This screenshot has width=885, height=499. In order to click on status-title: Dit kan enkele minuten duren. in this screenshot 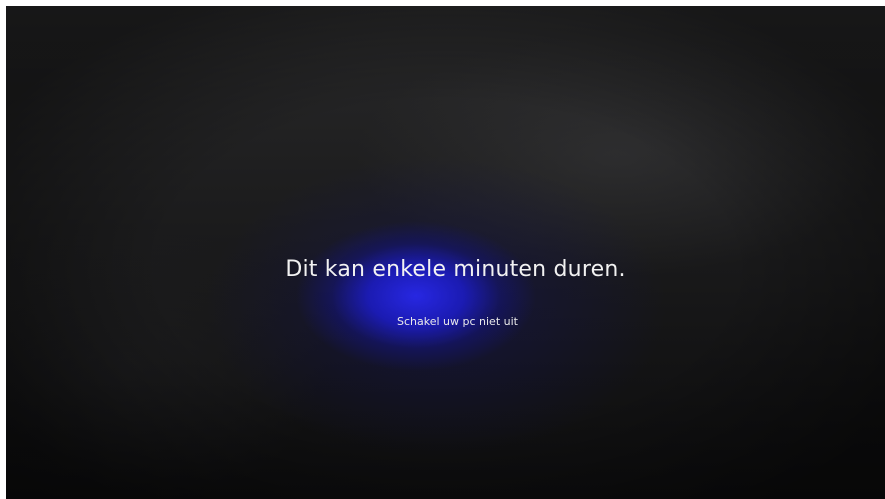, I will do `click(445, 269)`.